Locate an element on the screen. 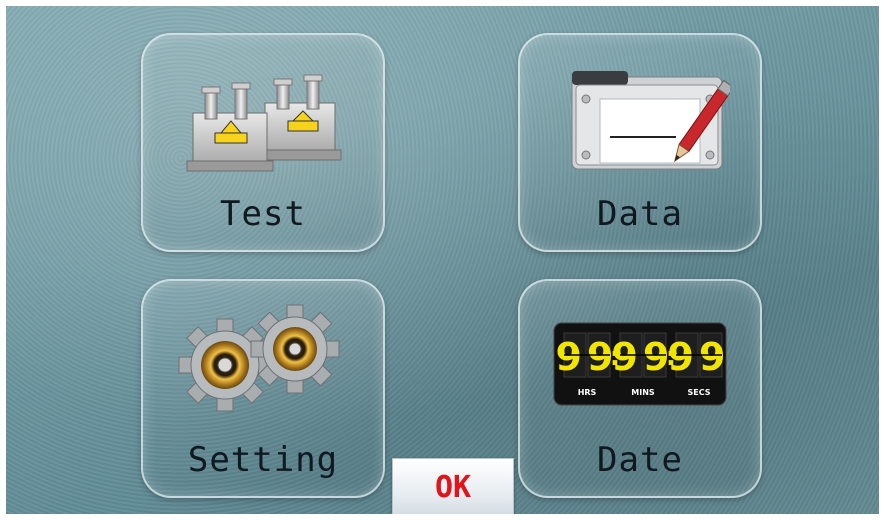  ok-button: OK is located at coordinates (453, 486).